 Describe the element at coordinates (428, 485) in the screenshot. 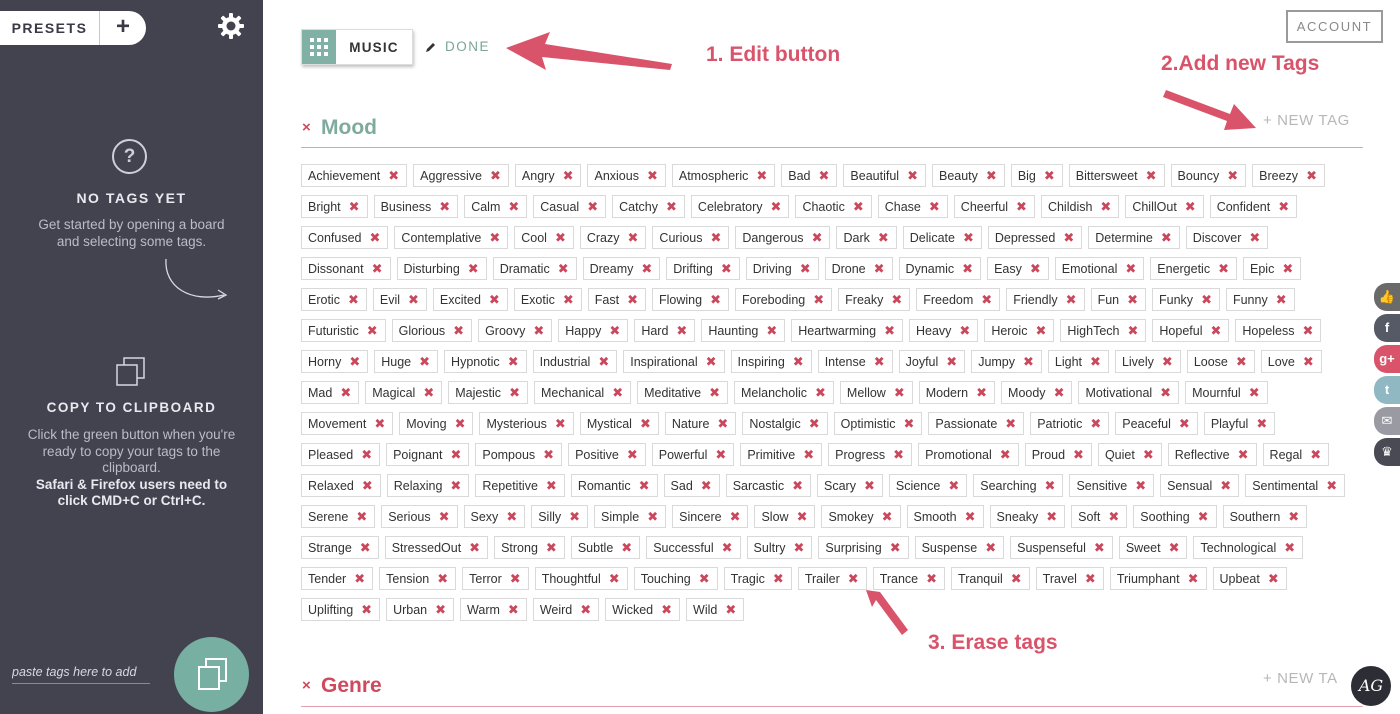

I see `tag-chip: Relaxing ✖` at that location.